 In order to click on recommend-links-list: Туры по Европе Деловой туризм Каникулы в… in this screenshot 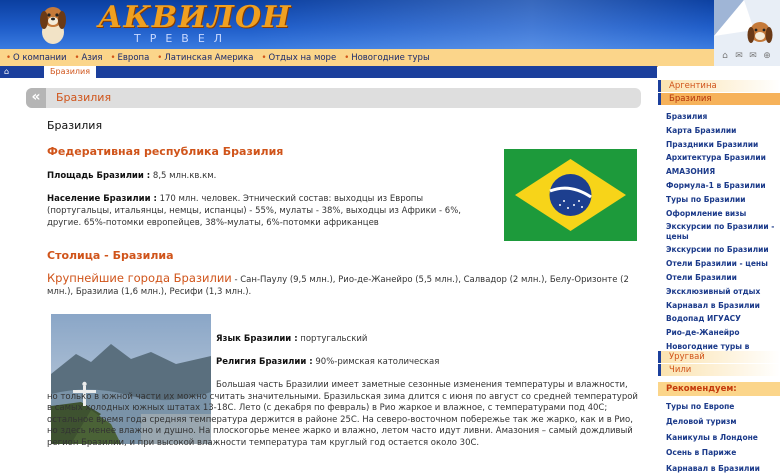, I will do `click(722, 437)`.